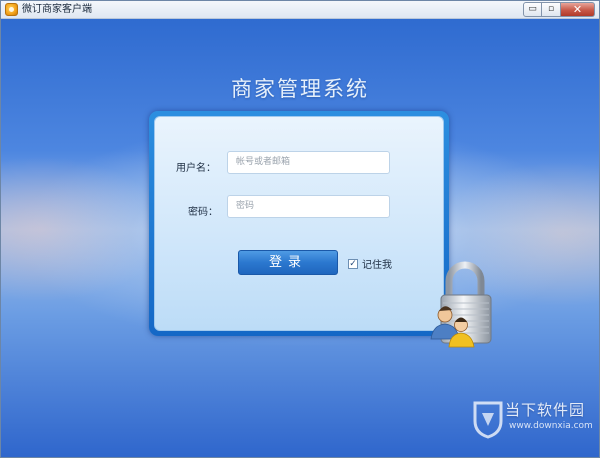 This screenshot has height=458, width=600. What do you see at coordinates (578, 9) in the screenshot?
I see `close-button: ✕` at bounding box center [578, 9].